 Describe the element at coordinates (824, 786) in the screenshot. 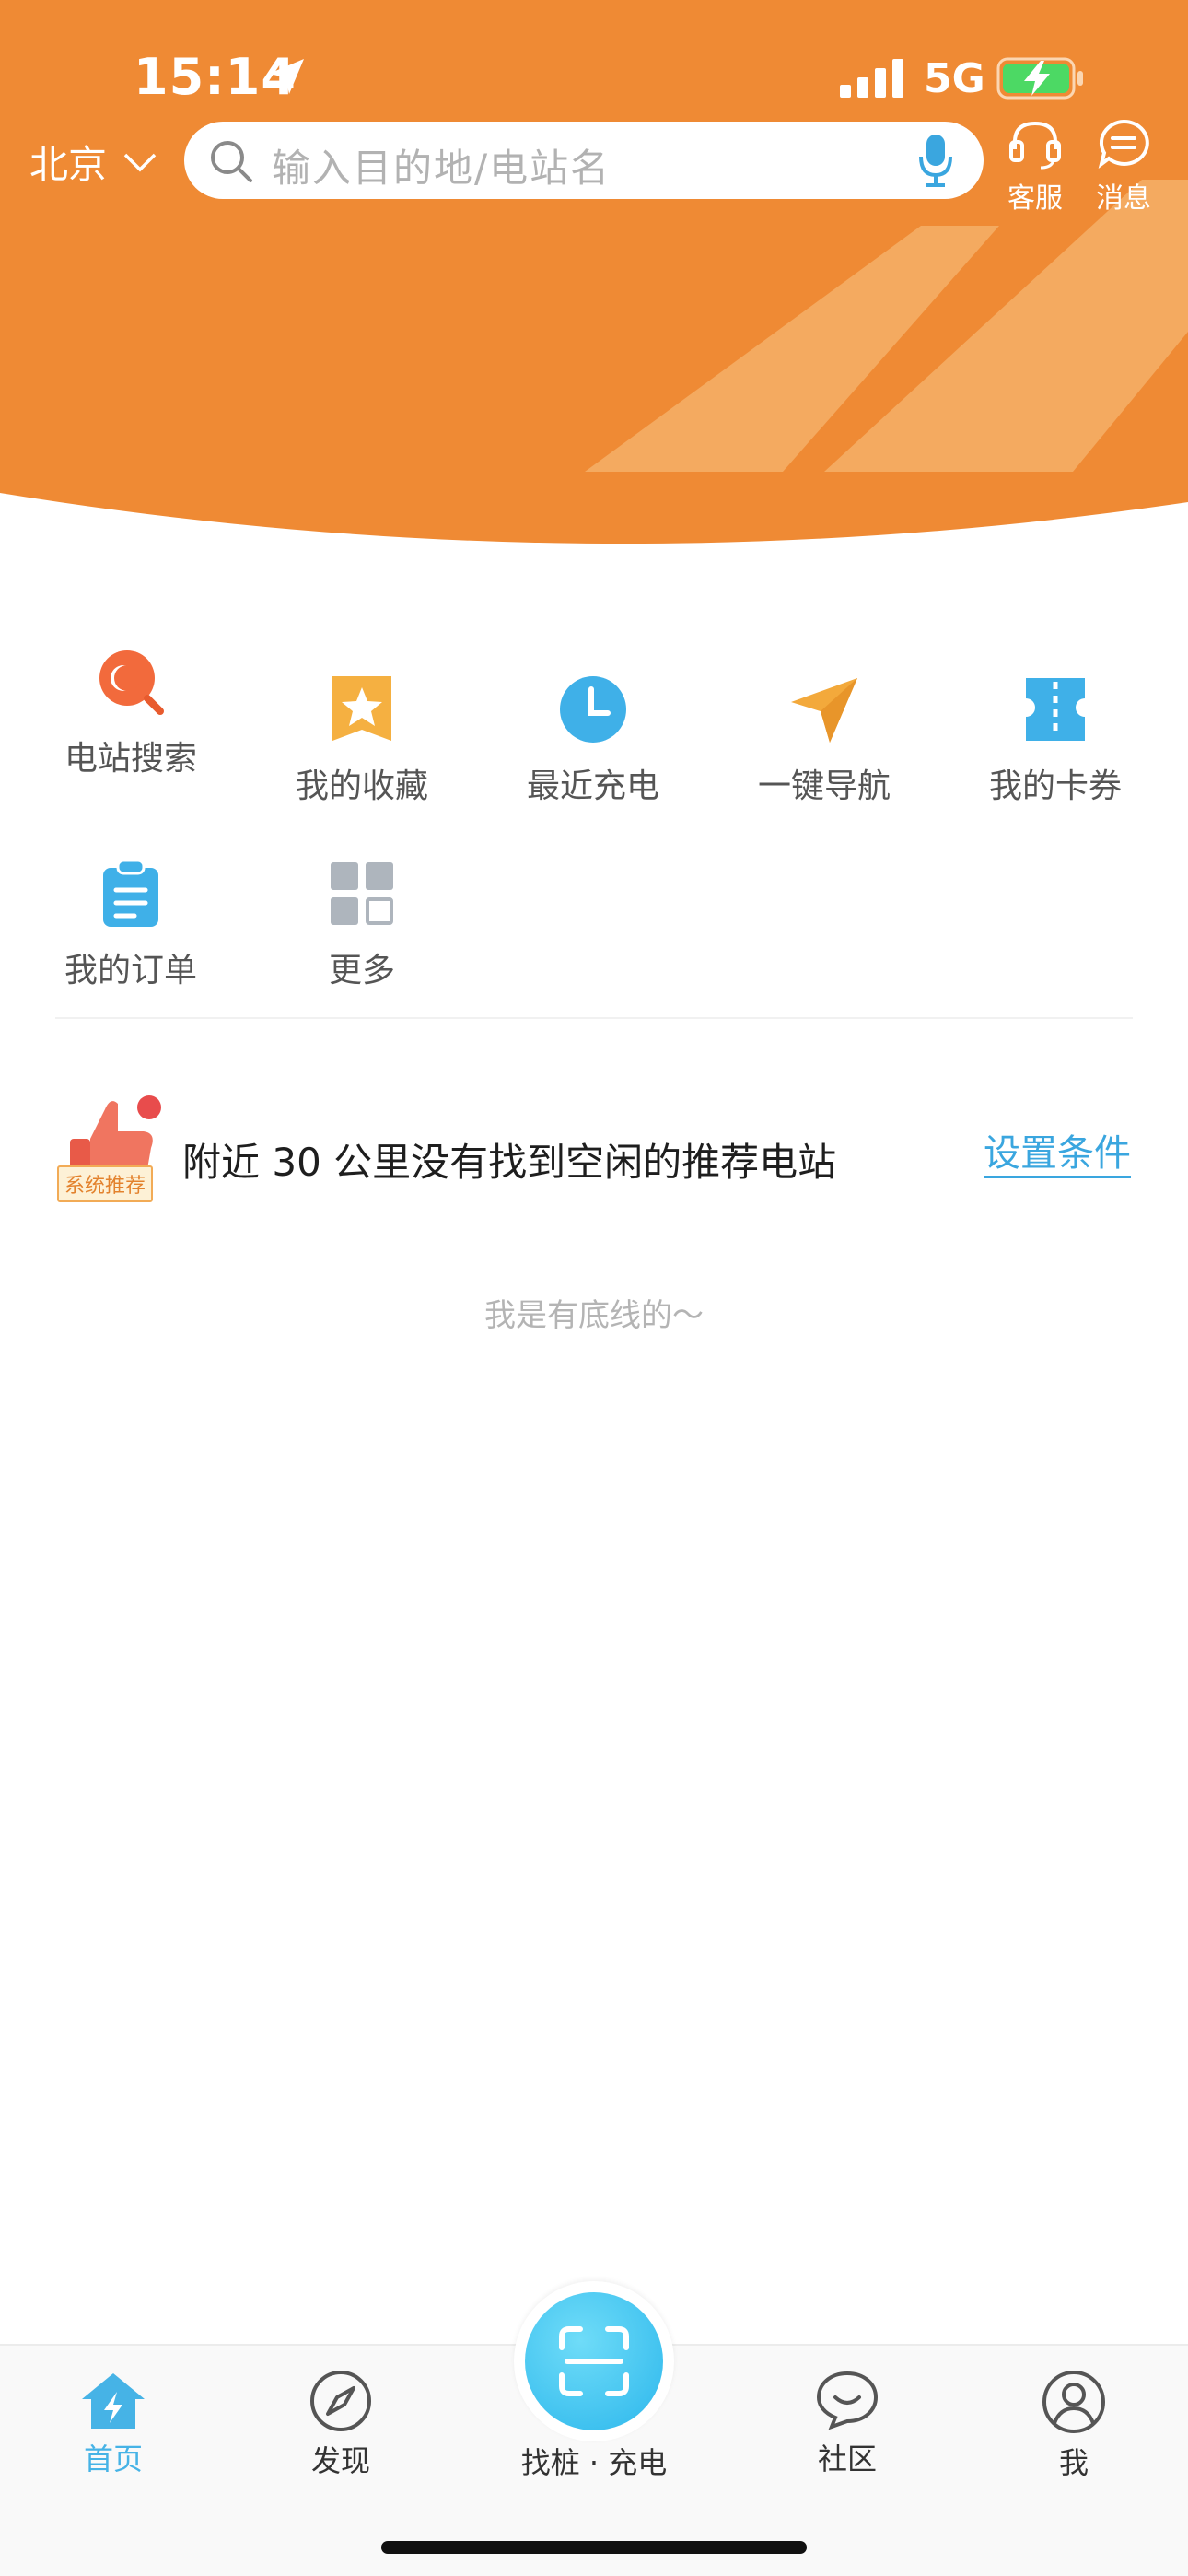

I see `menu-label: 一键导航` at that location.